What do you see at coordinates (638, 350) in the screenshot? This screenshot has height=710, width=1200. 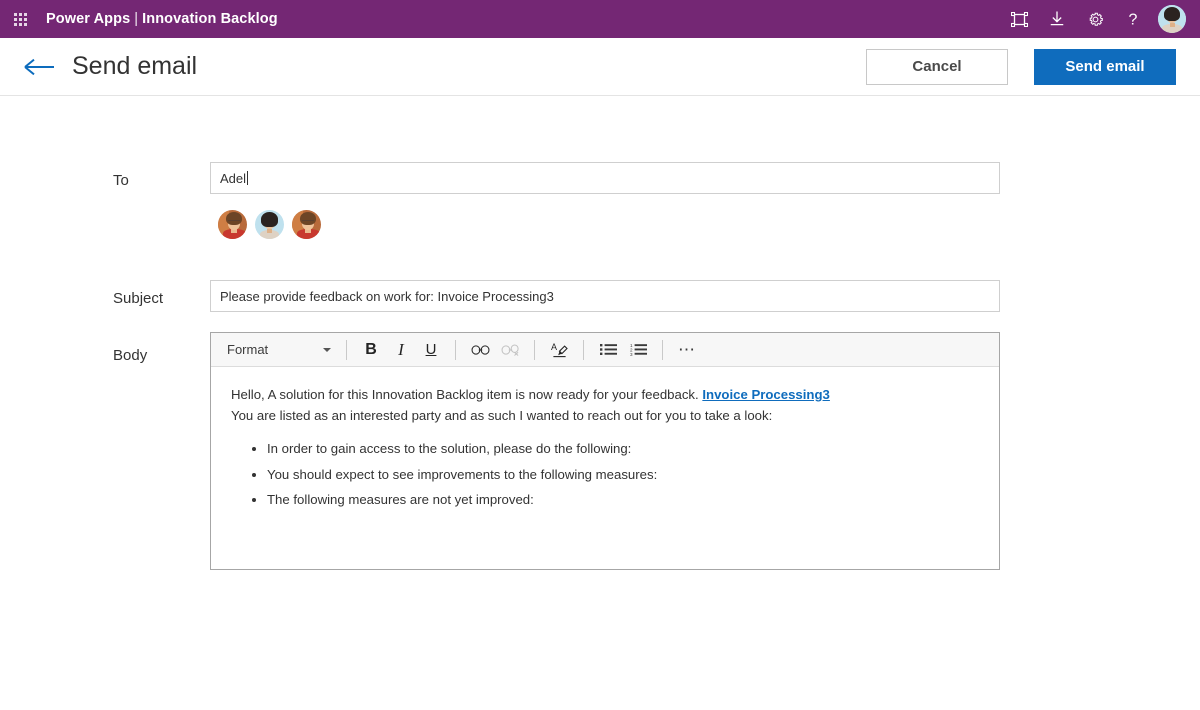 I see `numbered-list-icon: 1 2 3` at bounding box center [638, 350].